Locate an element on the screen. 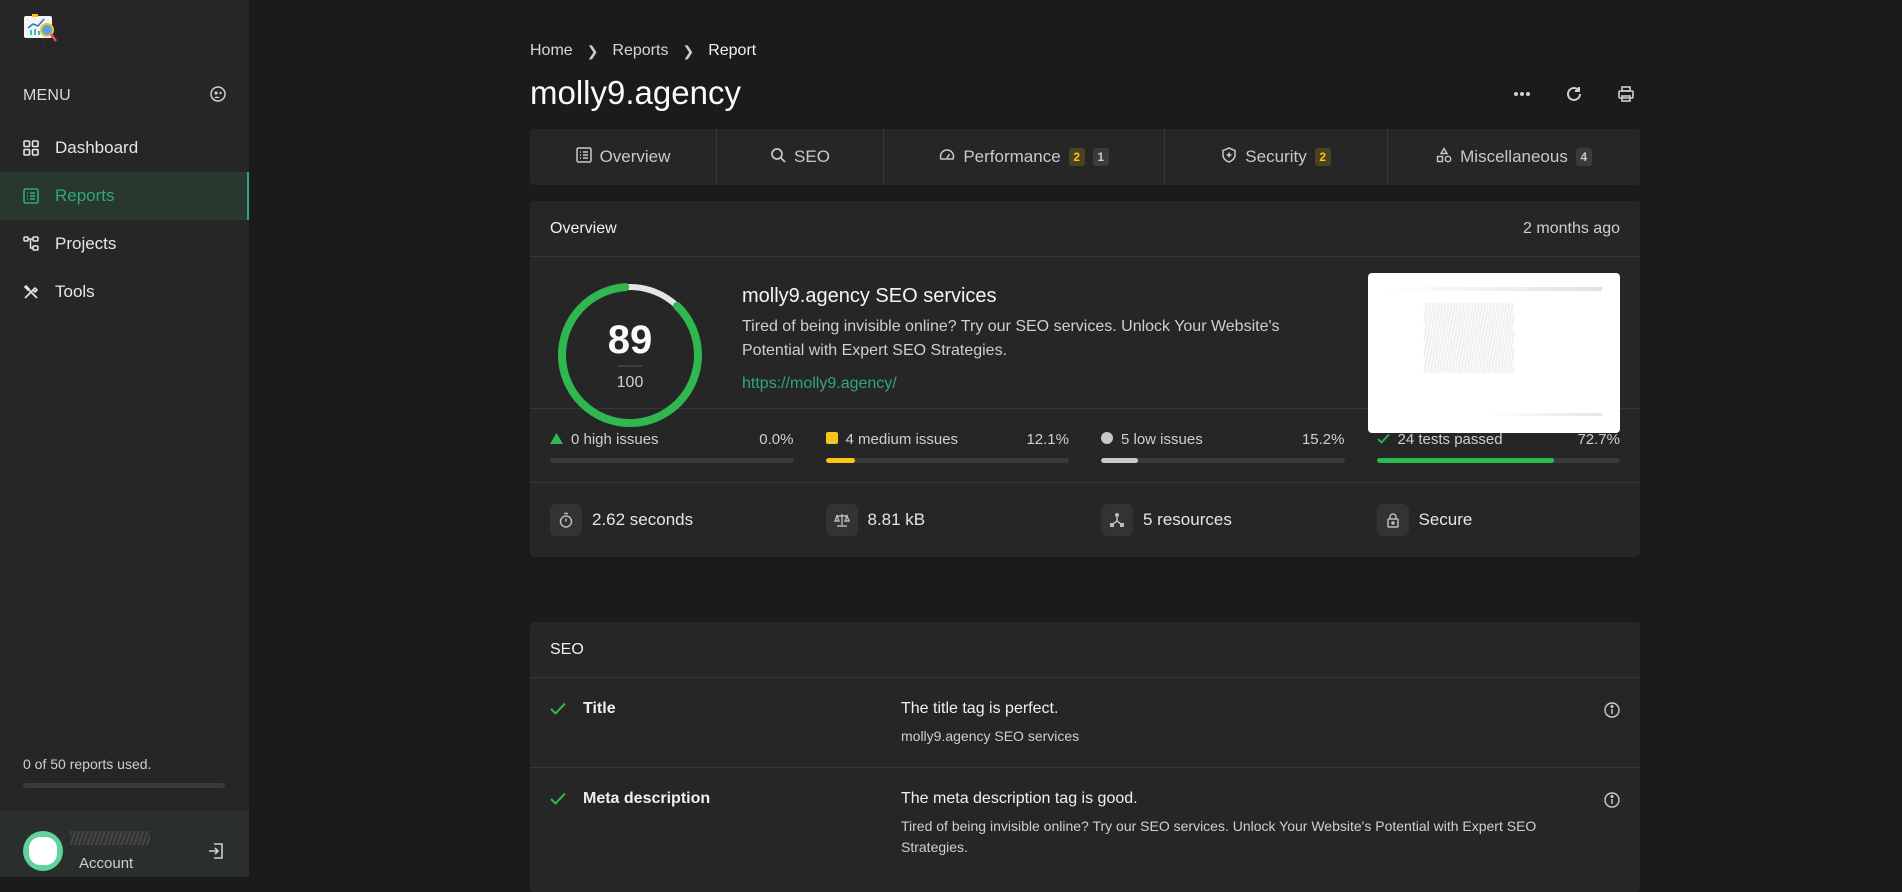 This screenshot has width=1902, height=892. seo-header: SEO is located at coordinates (1085, 650).